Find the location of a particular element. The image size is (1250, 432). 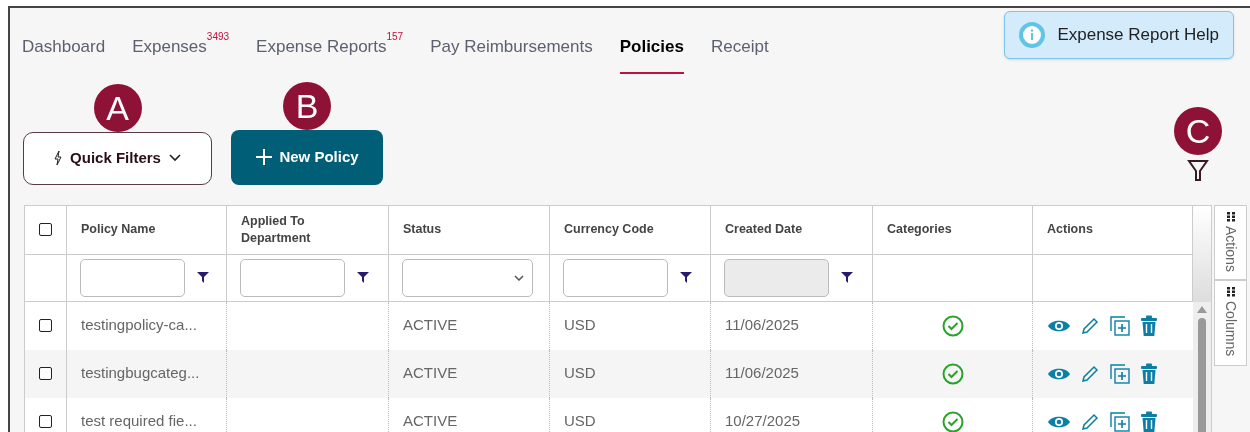

column-header: Created Date is located at coordinates (764, 229).